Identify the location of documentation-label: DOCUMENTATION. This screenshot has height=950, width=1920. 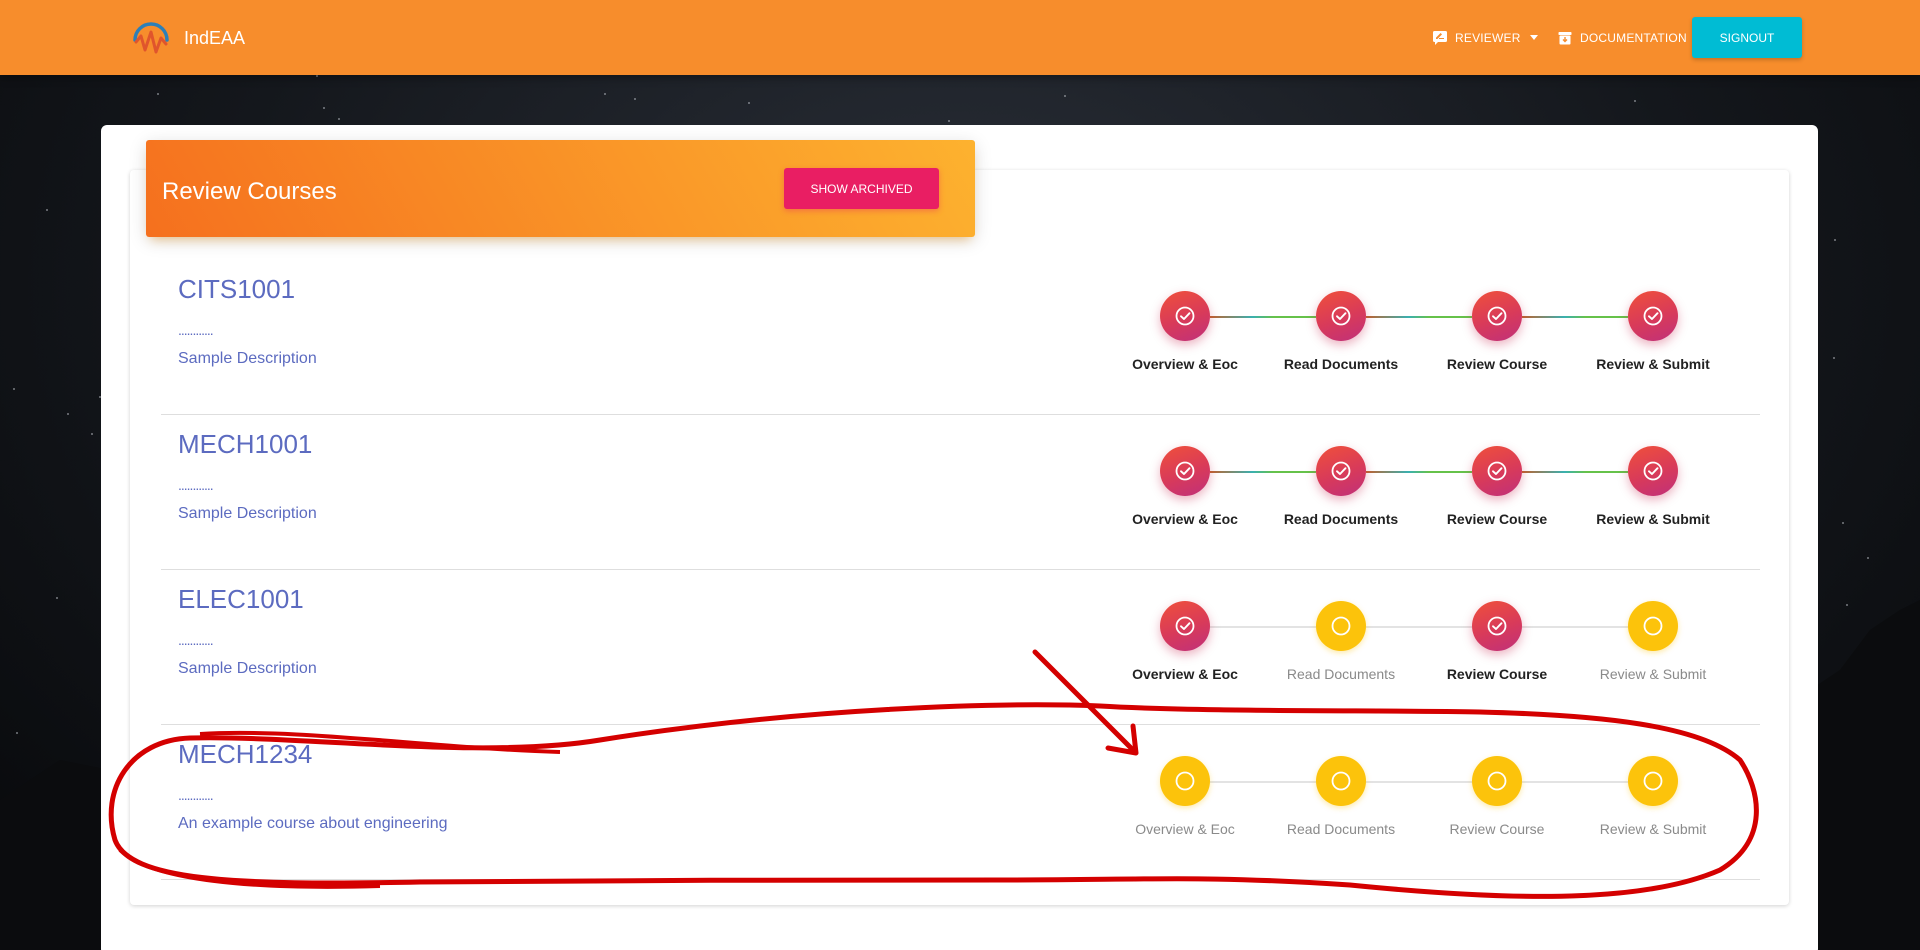
(1633, 37).